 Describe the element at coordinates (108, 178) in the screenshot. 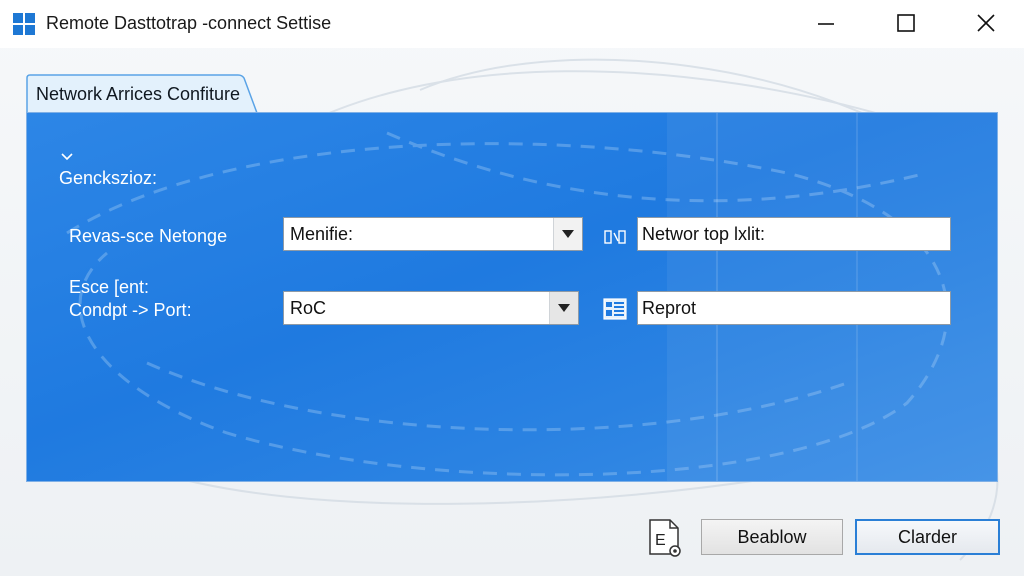

I see `section-label: Genckszioz:` at that location.